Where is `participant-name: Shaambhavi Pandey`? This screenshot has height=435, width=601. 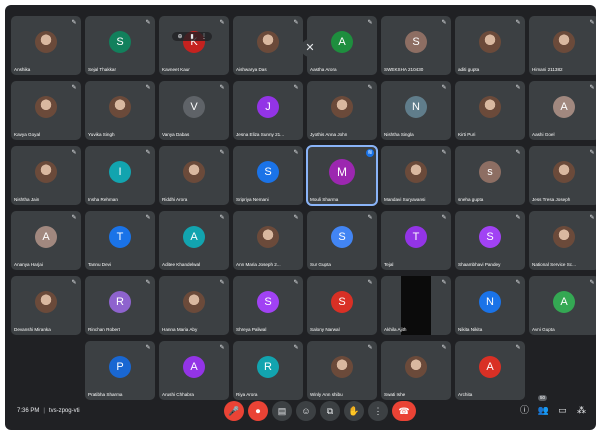
participant-name: Shaambhavi Pandey is located at coordinates (479, 264).